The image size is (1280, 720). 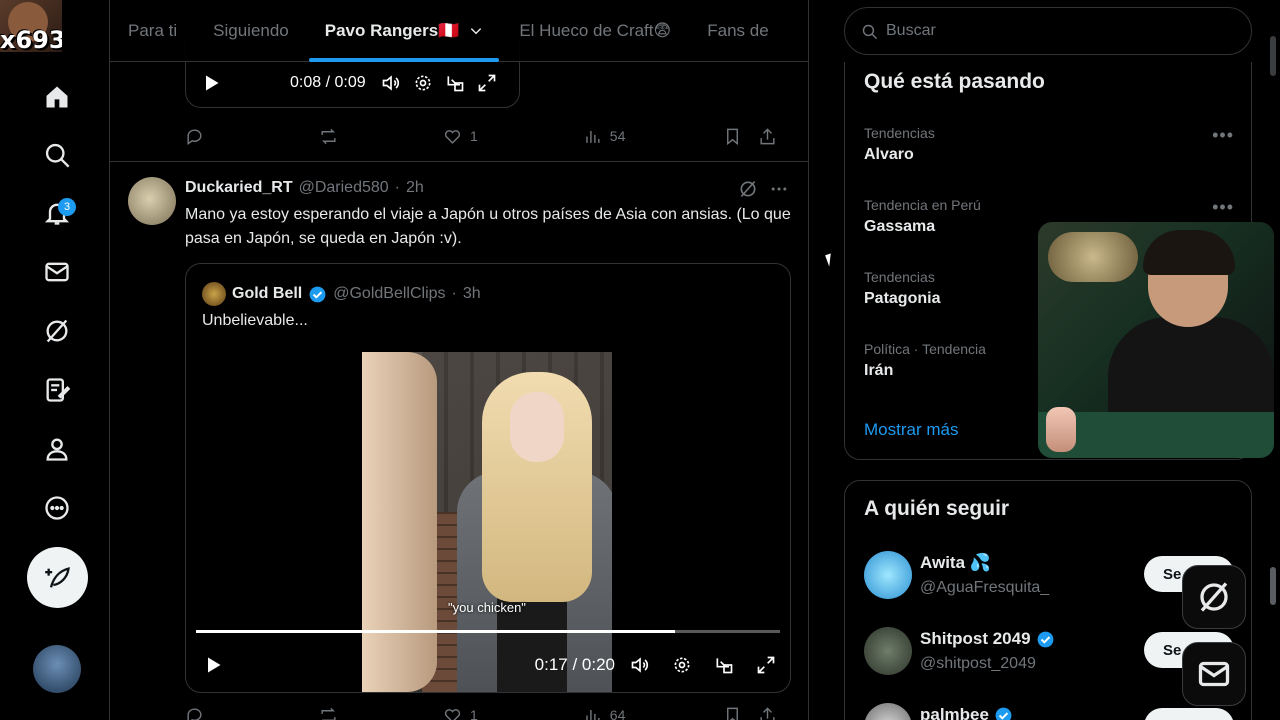 What do you see at coordinates (57, 97) in the screenshot?
I see `home-icon` at bounding box center [57, 97].